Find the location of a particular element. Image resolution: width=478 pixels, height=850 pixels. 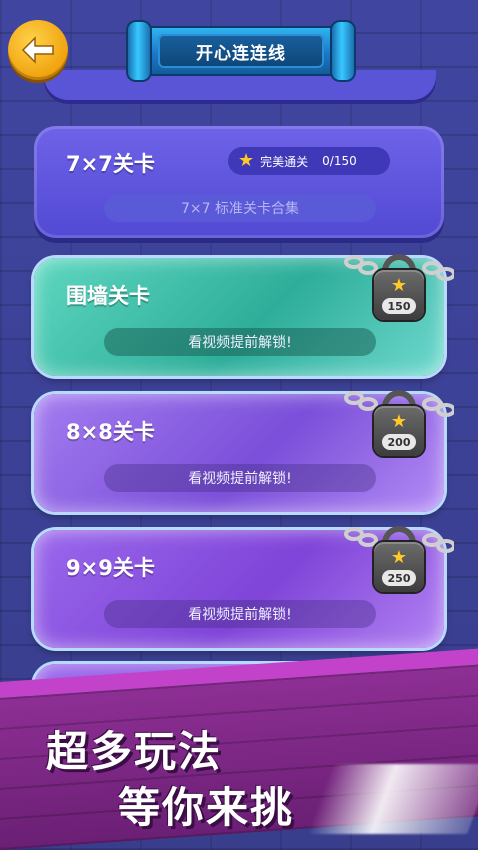

stars-label: 完美通关 is located at coordinates (284, 161).